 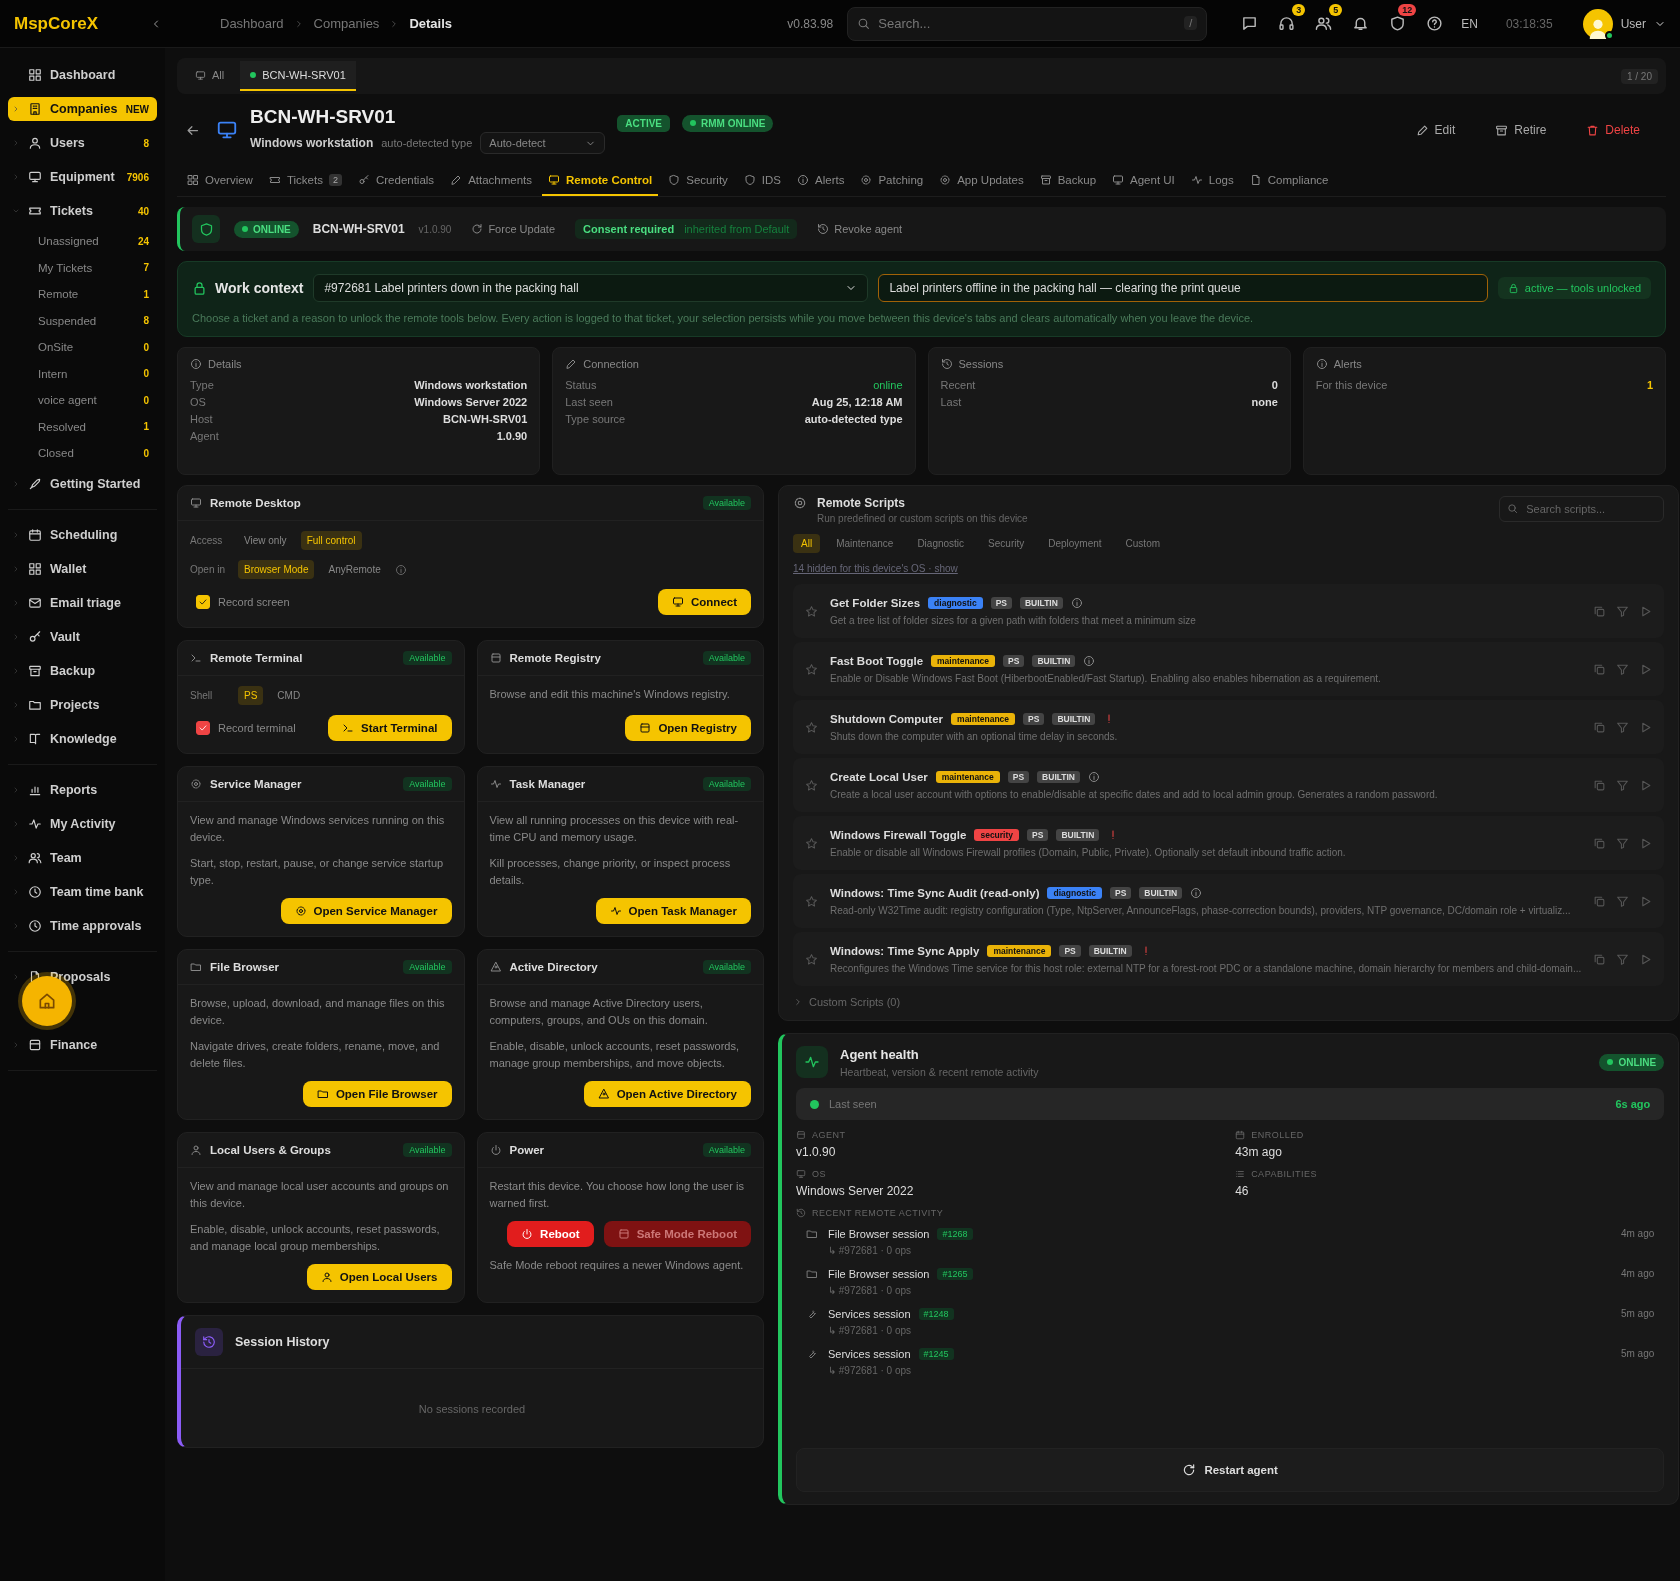 What do you see at coordinates (276, 569) in the screenshot?
I see `segment-option: Browser Mode` at bounding box center [276, 569].